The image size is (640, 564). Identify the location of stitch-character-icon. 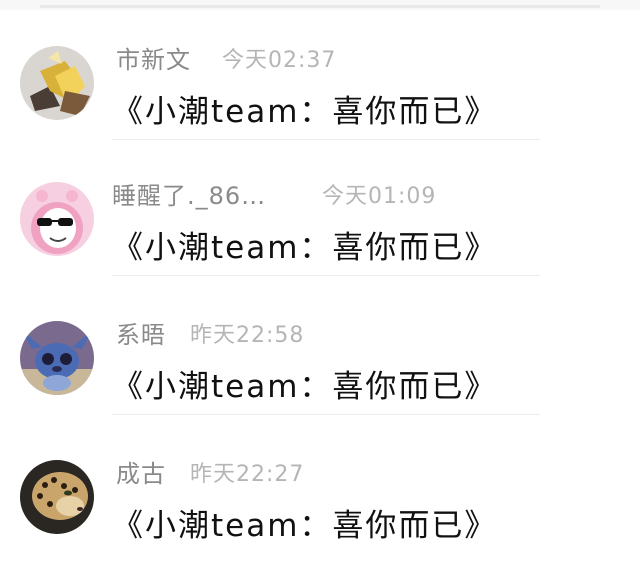
(57, 358).